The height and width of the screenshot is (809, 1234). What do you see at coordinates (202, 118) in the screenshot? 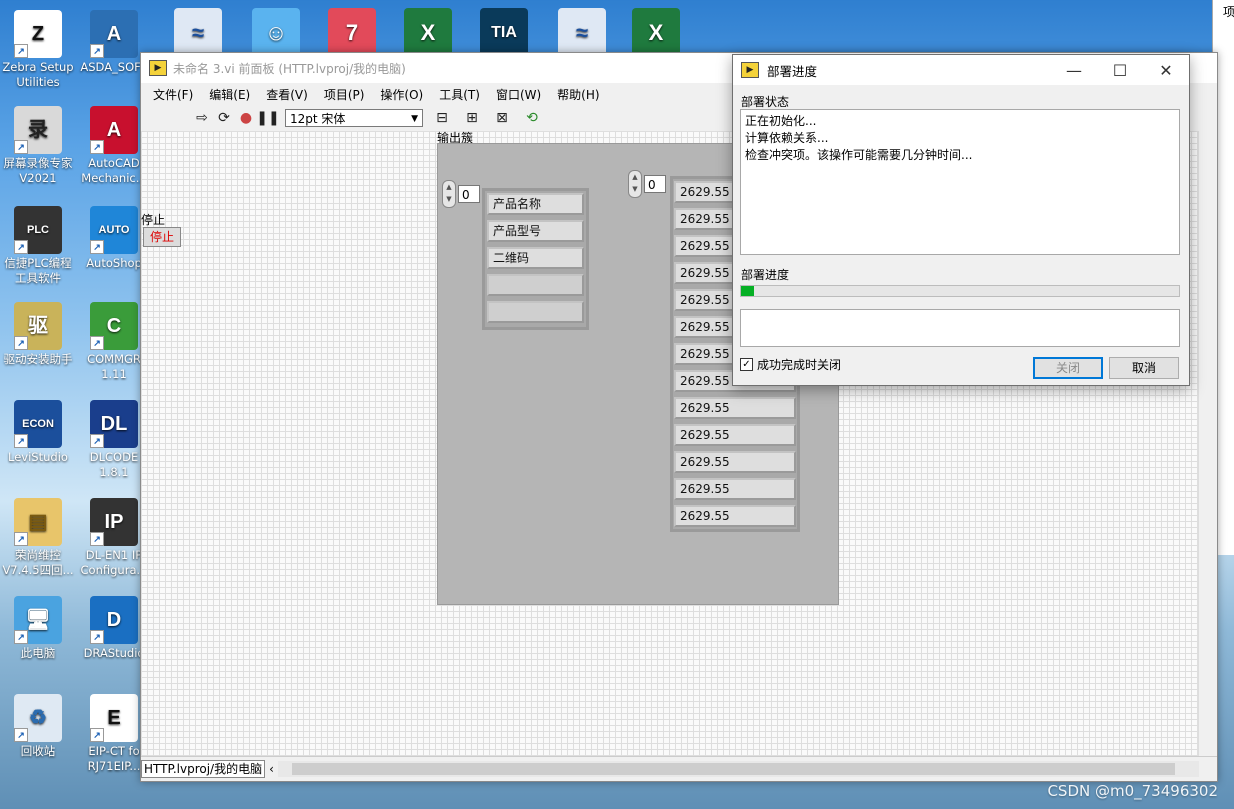
I see `run-arrow-icon: ⇨` at bounding box center [202, 118].